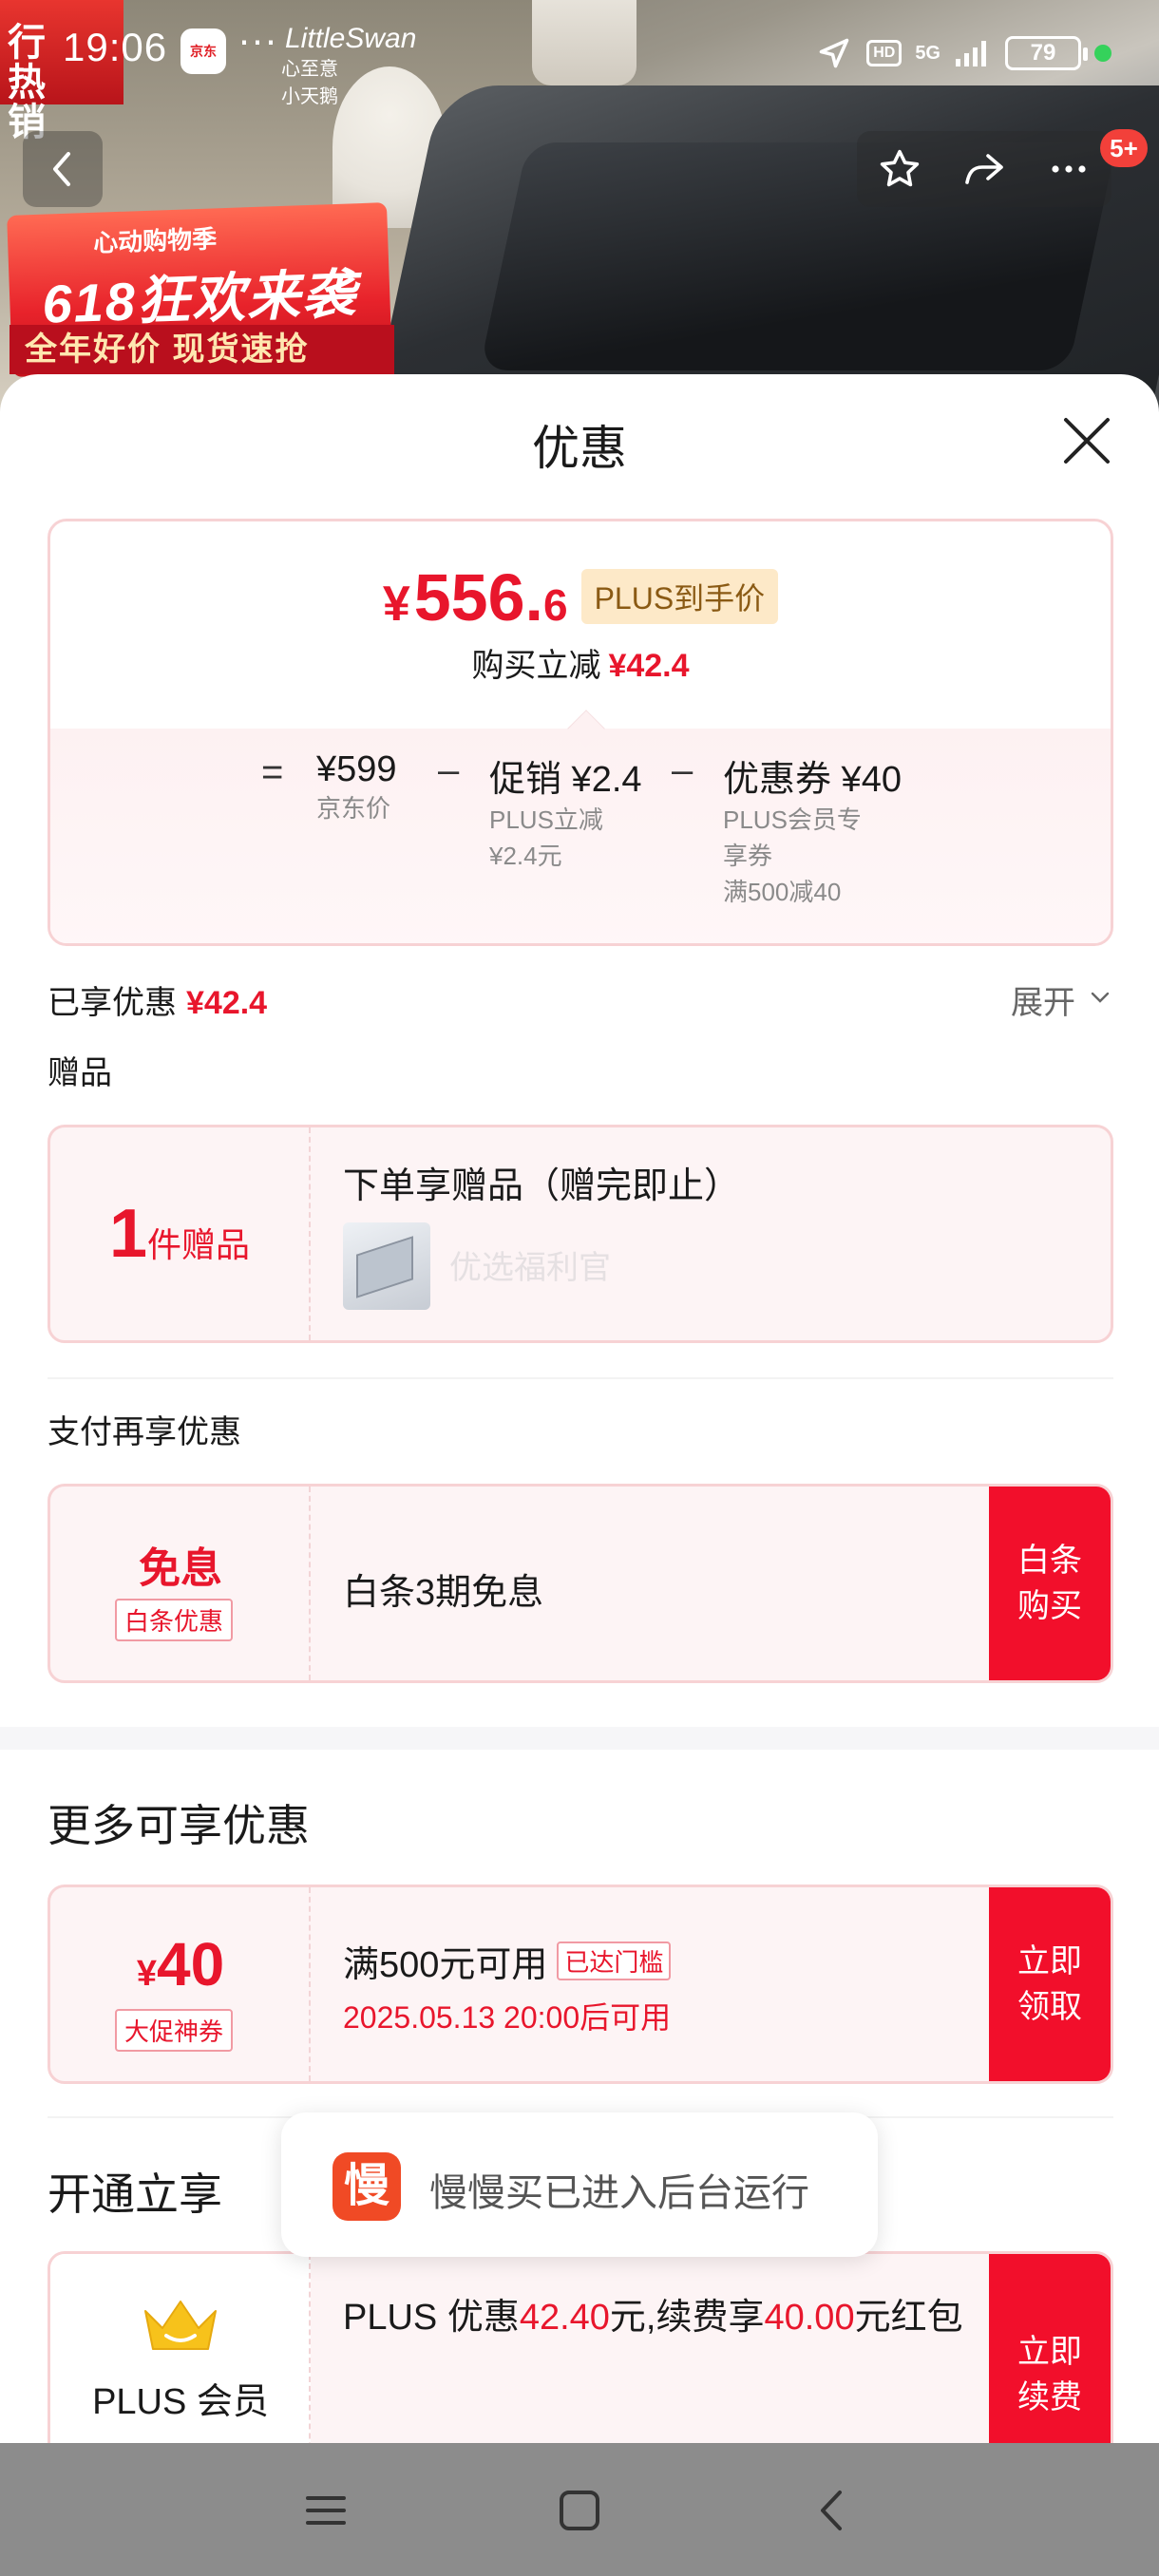 The width and height of the screenshot is (1159, 2576). Describe the element at coordinates (396, 604) in the screenshot. I see `price-symbol: ¥` at that location.